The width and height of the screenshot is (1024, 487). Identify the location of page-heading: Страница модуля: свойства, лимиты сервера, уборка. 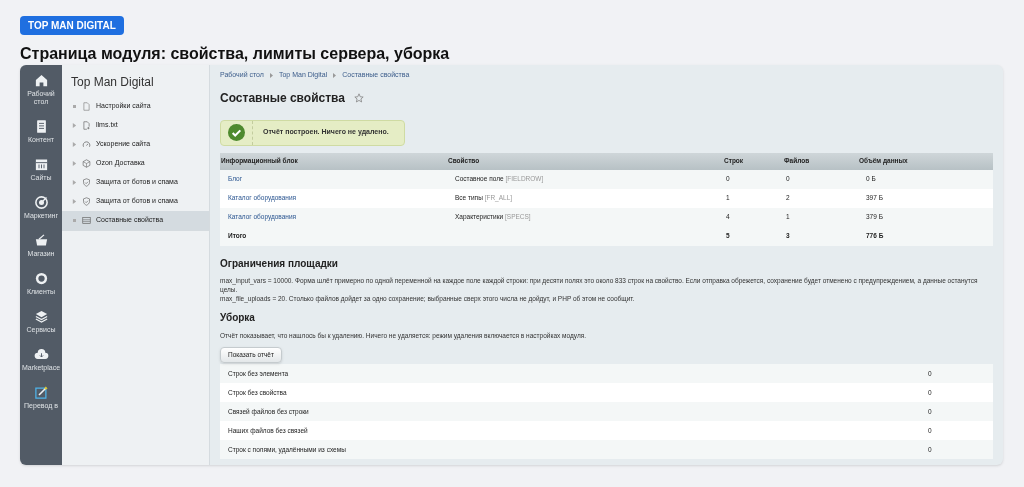
(235, 54).